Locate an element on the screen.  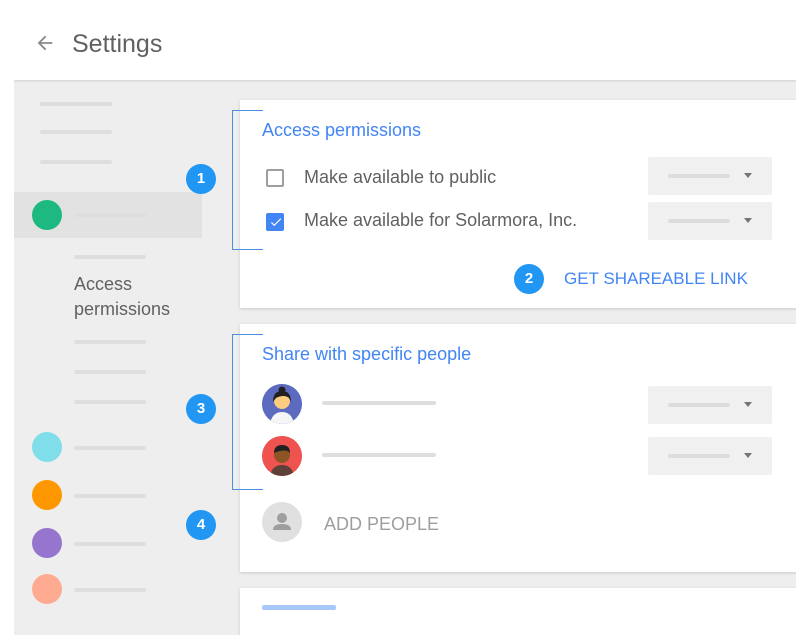
callout-badge-2: 2 is located at coordinates (529, 279).